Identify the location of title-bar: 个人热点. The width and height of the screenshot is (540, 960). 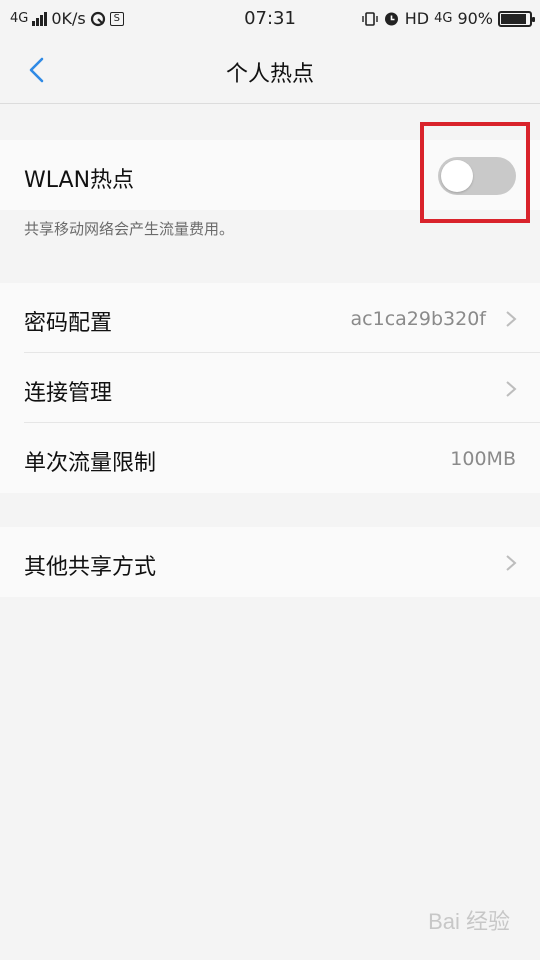
(270, 70).